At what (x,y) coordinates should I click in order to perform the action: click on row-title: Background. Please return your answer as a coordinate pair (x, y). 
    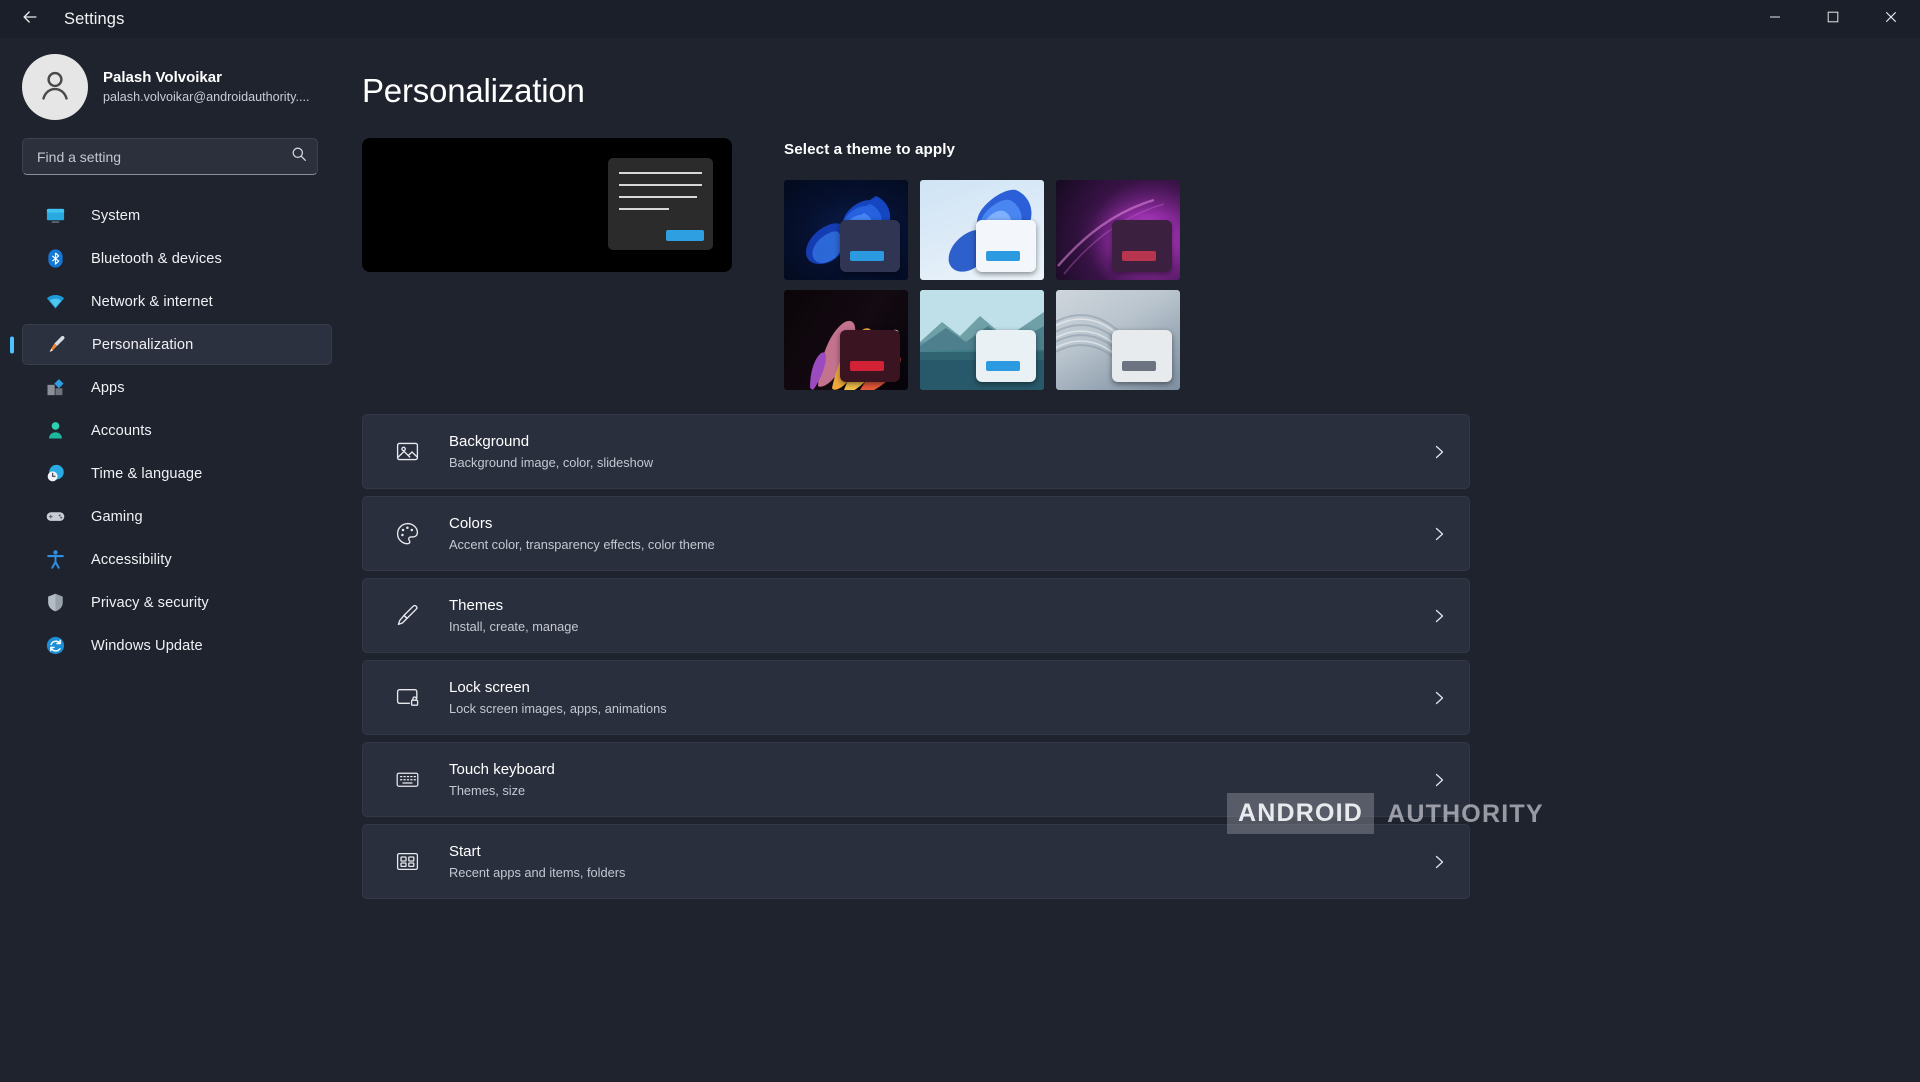
    Looking at the image, I should click on (489, 441).